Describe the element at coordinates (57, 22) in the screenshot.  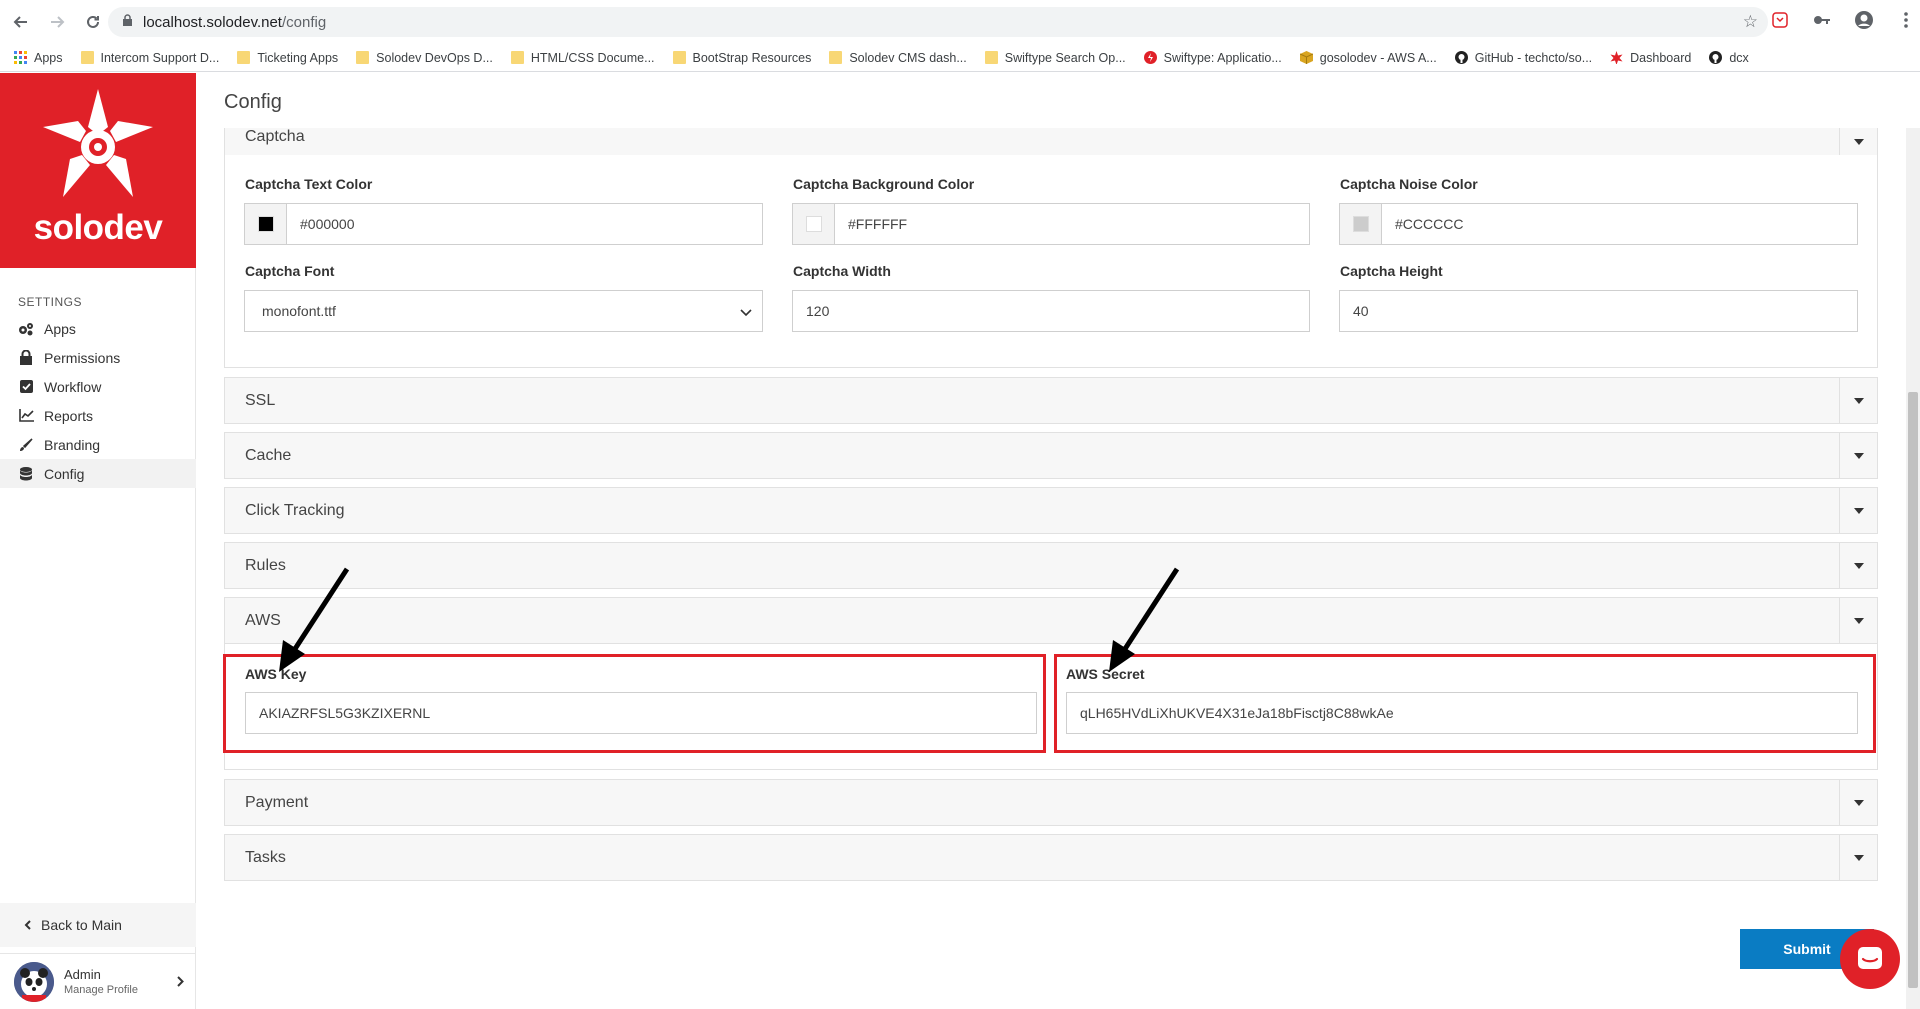
I see `forward-arrow-icon` at that location.